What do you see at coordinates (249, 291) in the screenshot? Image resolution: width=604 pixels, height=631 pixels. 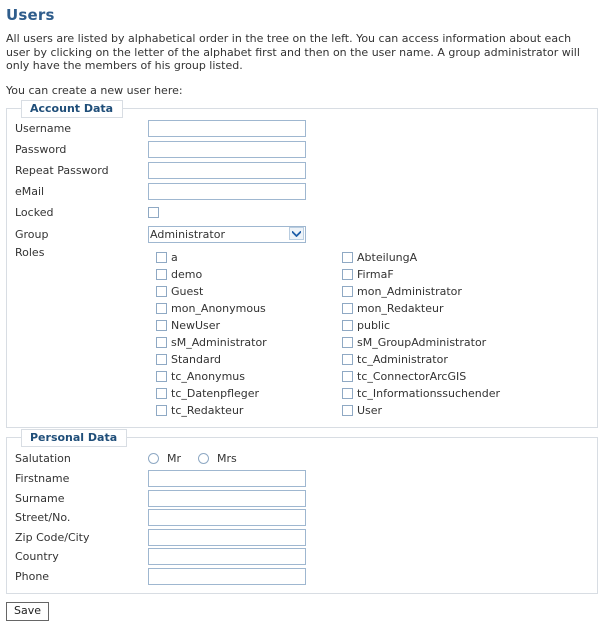 I see `role-item: Guest` at bounding box center [249, 291].